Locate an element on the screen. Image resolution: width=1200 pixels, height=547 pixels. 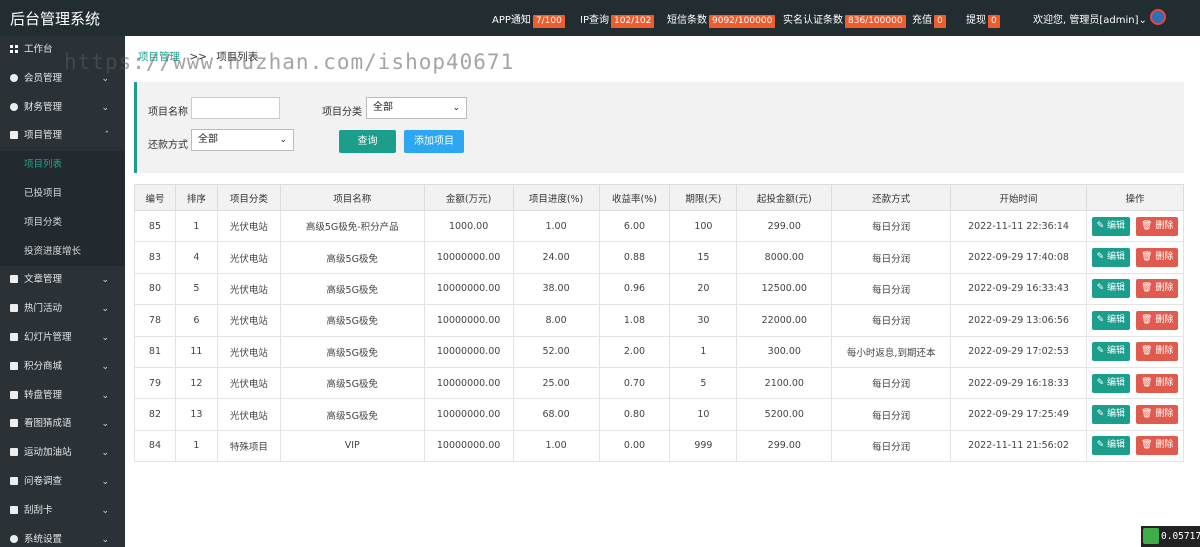
table-cell: 2022-09-29 17:40:08 is located at coordinates (1018, 257).